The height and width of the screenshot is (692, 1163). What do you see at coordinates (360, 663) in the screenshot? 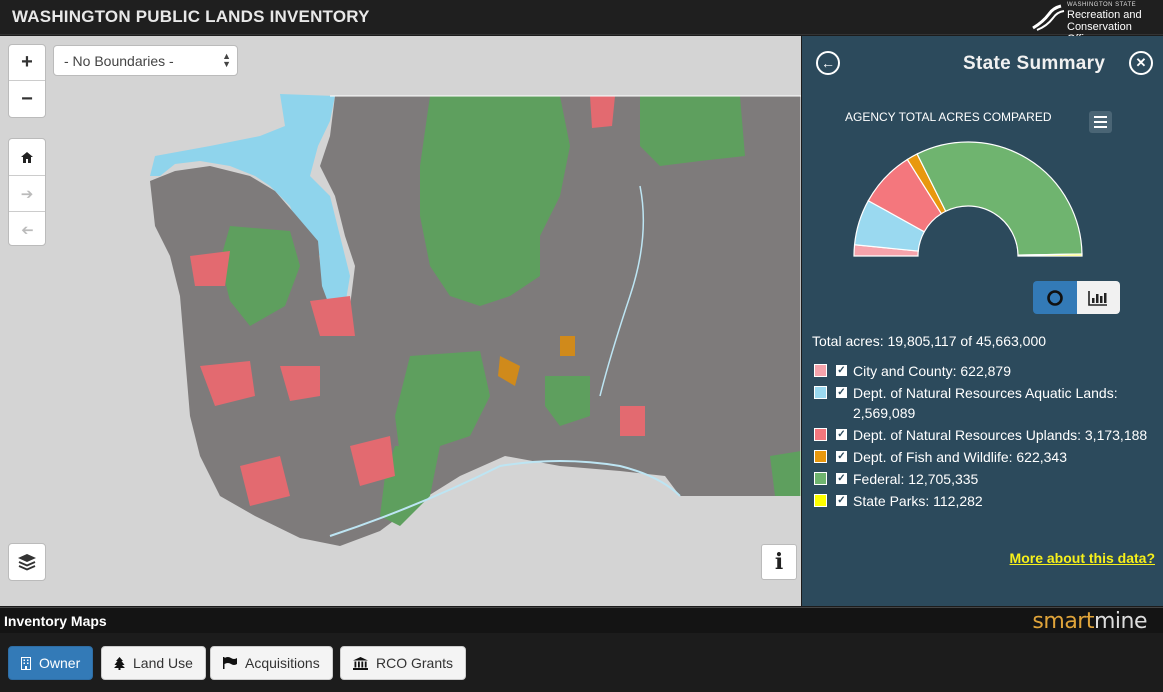
I see `bank-icon` at bounding box center [360, 663].